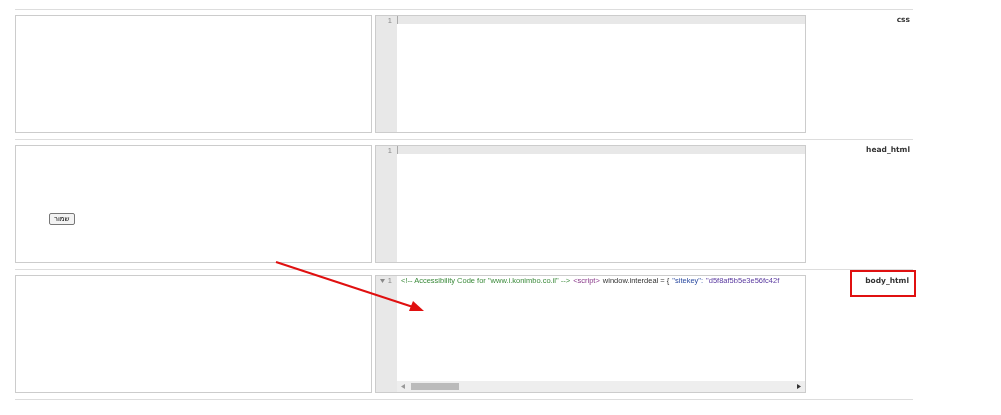  What do you see at coordinates (382, 281) in the screenshot?
I see `fold-icon` at bounding box center [382, 281].